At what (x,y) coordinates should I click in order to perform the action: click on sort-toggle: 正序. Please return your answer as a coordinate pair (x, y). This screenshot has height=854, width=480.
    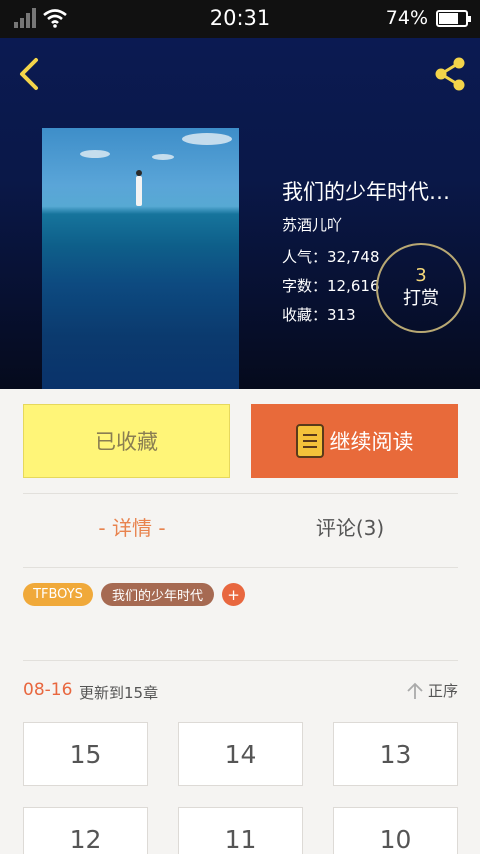
    Looking at the image, I should click on (432, 690).